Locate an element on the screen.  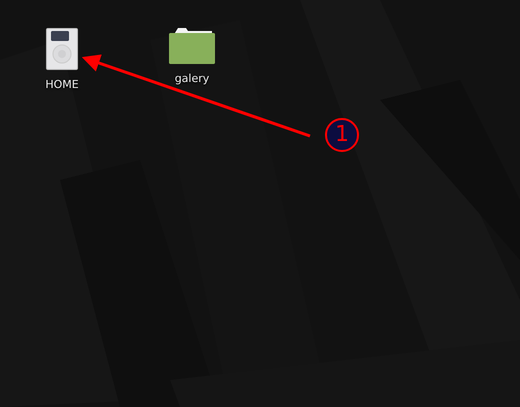
folder-icon is located at coordinates (192, 46).